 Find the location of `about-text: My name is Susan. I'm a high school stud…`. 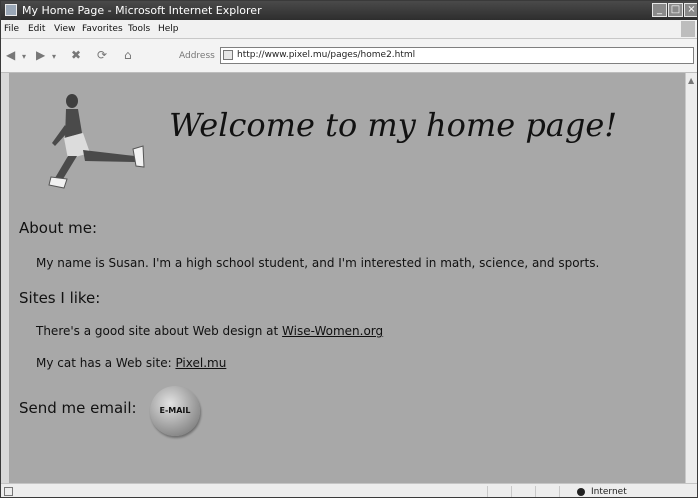

about-text: My name is Susan. I'm a high school stud… is located at coordinates (318, 263).